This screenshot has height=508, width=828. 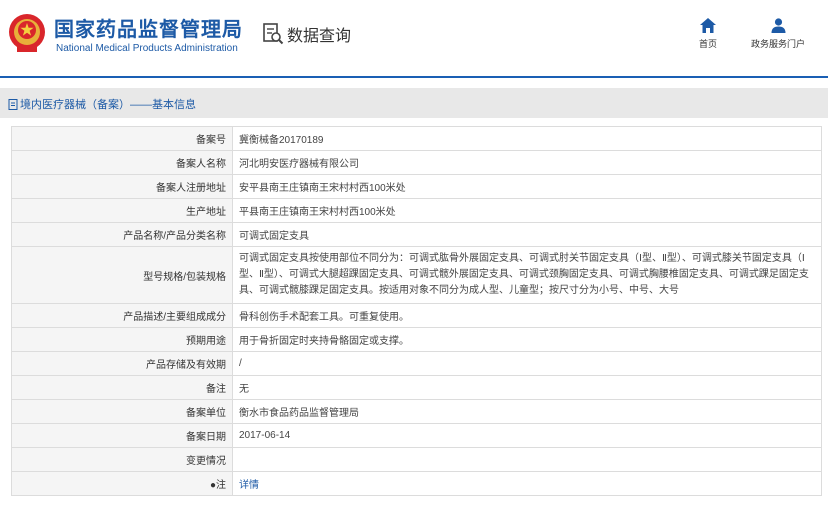 I want to click on field-label: 备案日期, so click(x=122, y=435).